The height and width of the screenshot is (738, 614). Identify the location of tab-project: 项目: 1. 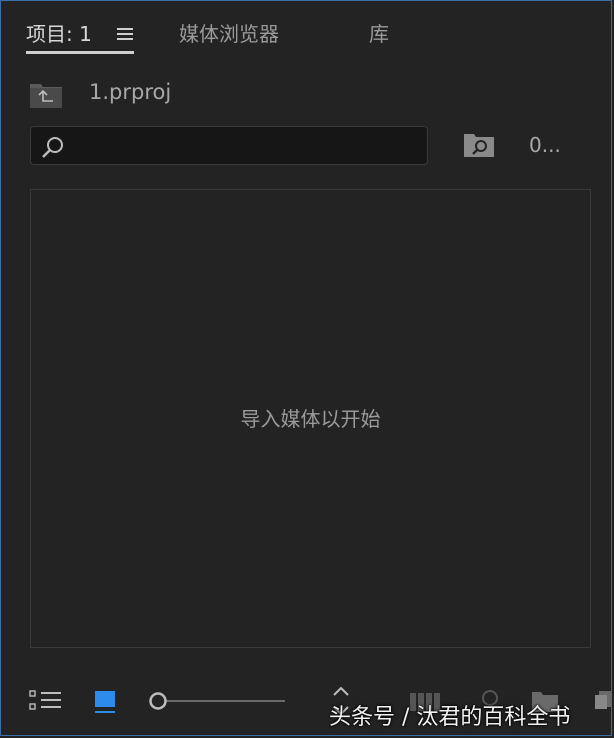
(59, 34).